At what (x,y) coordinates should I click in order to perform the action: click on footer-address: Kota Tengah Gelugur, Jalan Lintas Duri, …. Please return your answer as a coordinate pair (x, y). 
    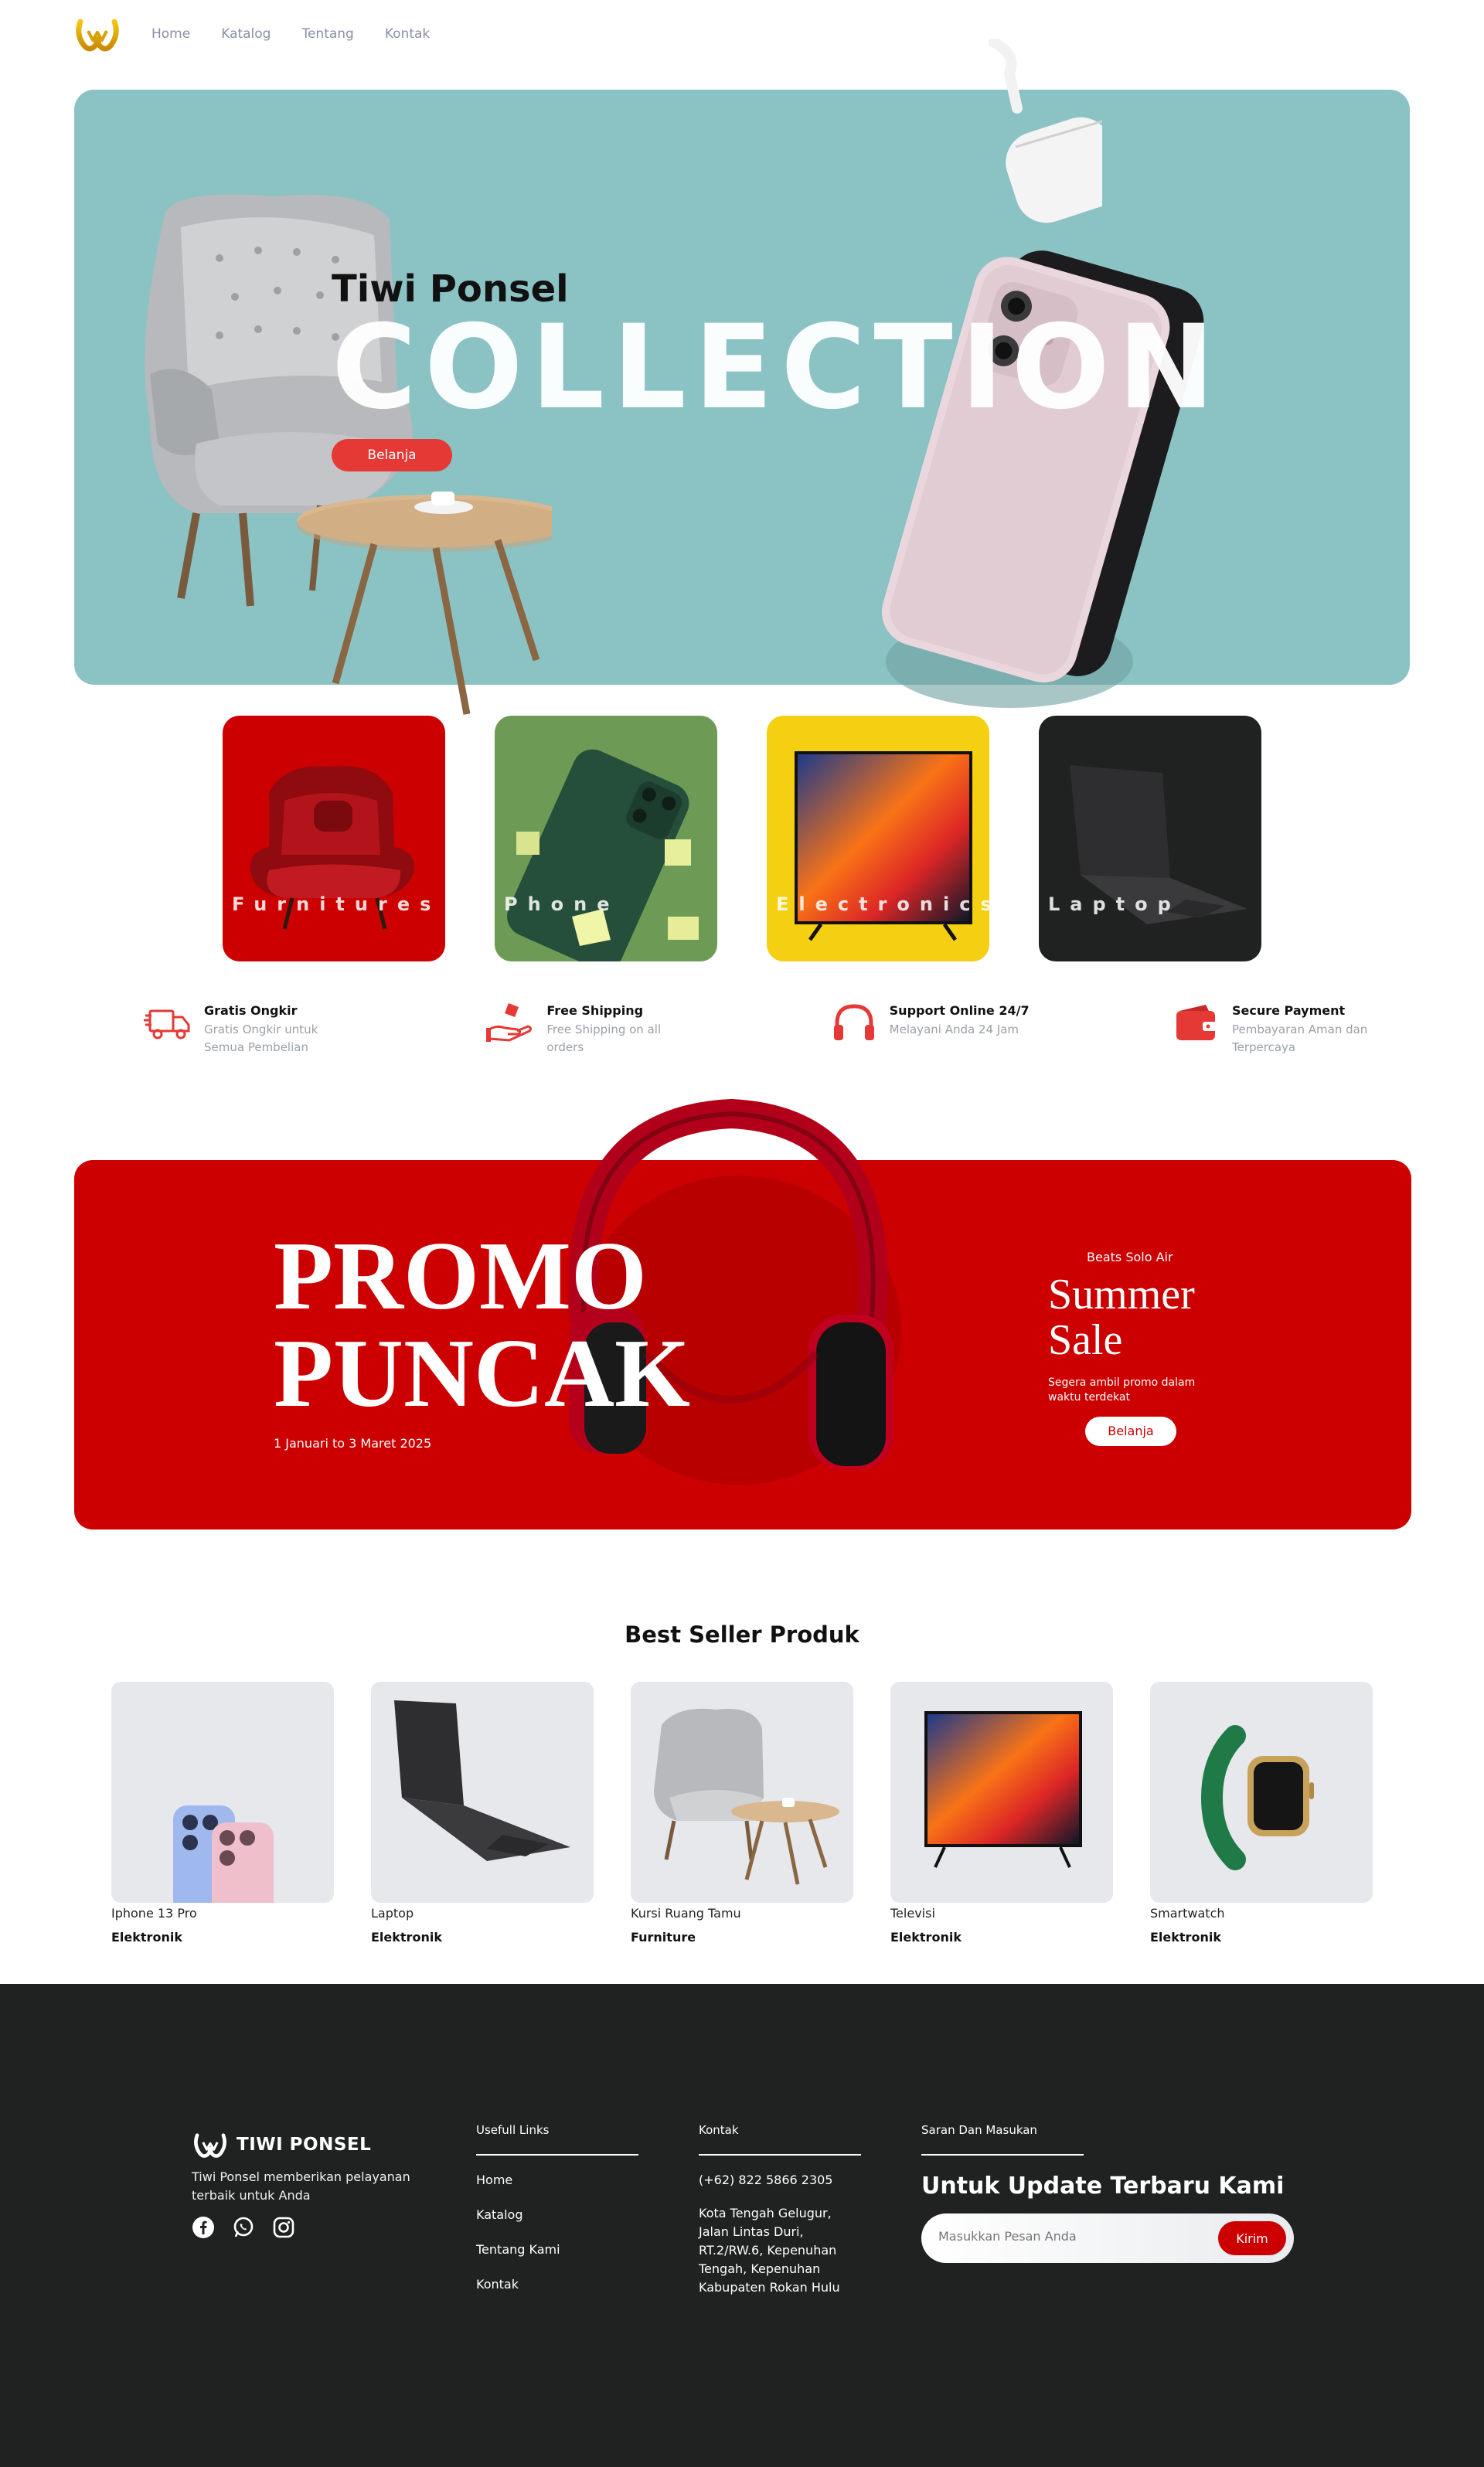
    Looking at the image, I should click on (769, 2250).